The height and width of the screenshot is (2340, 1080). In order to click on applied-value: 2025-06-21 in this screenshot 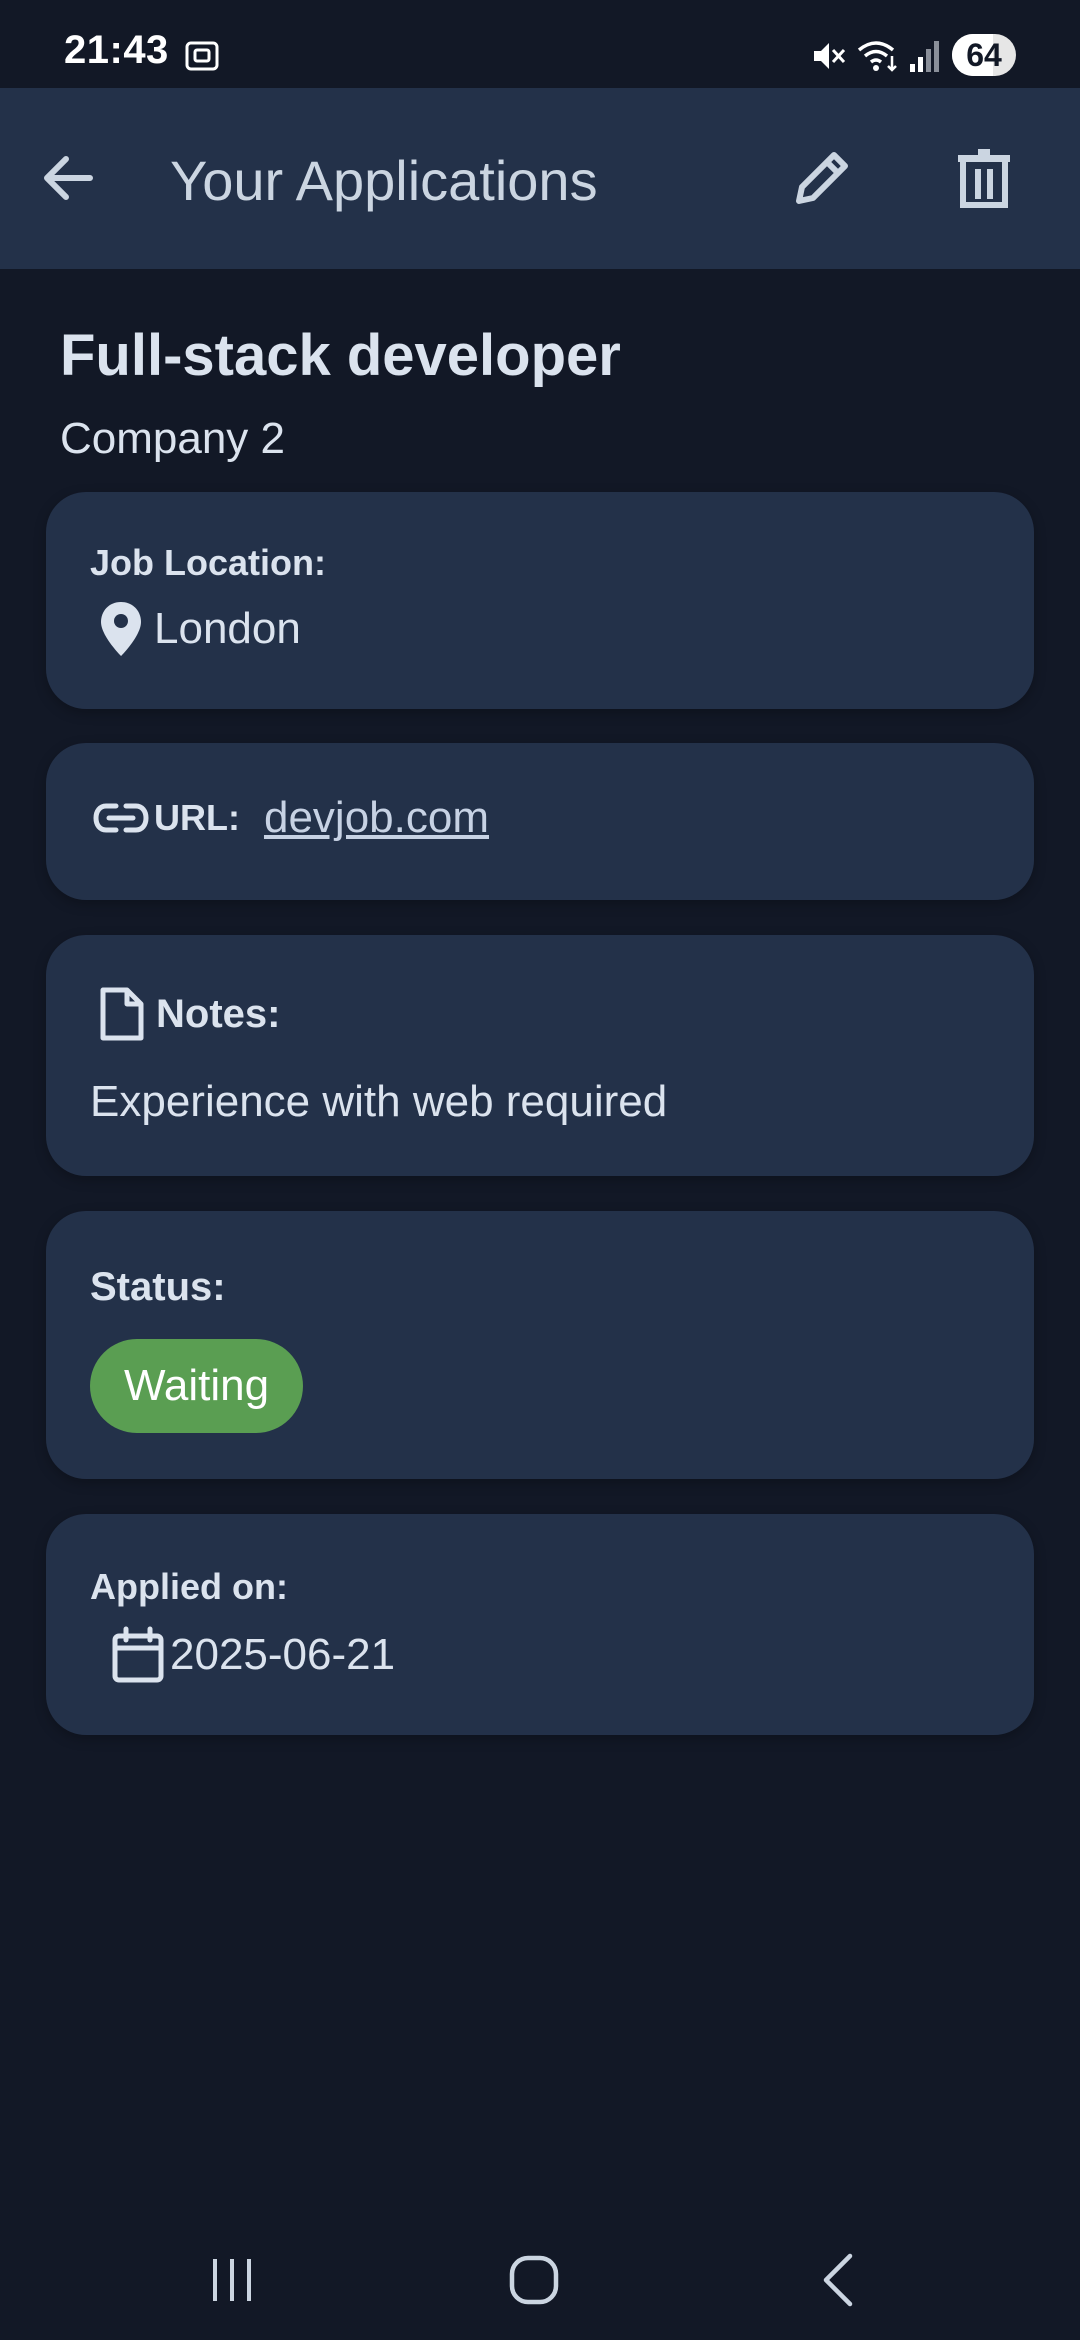, I will do `click(283, 1654)`.